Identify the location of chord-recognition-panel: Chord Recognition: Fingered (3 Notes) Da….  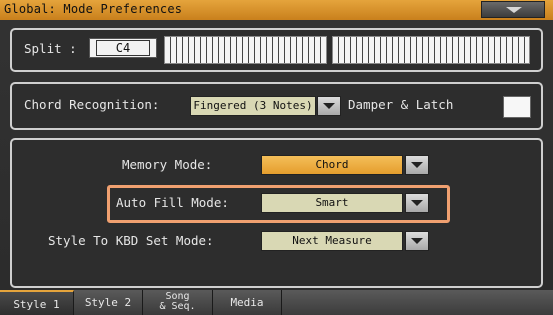
(276, 106).